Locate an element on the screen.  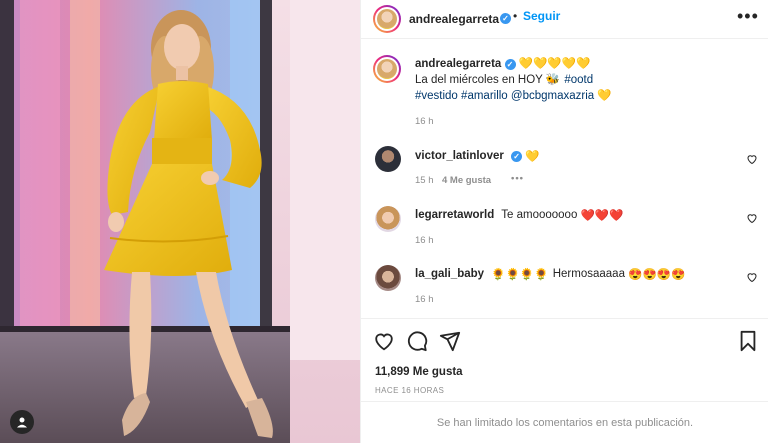
caption-username: andrealegarreta is located at coordinates (458, 64).